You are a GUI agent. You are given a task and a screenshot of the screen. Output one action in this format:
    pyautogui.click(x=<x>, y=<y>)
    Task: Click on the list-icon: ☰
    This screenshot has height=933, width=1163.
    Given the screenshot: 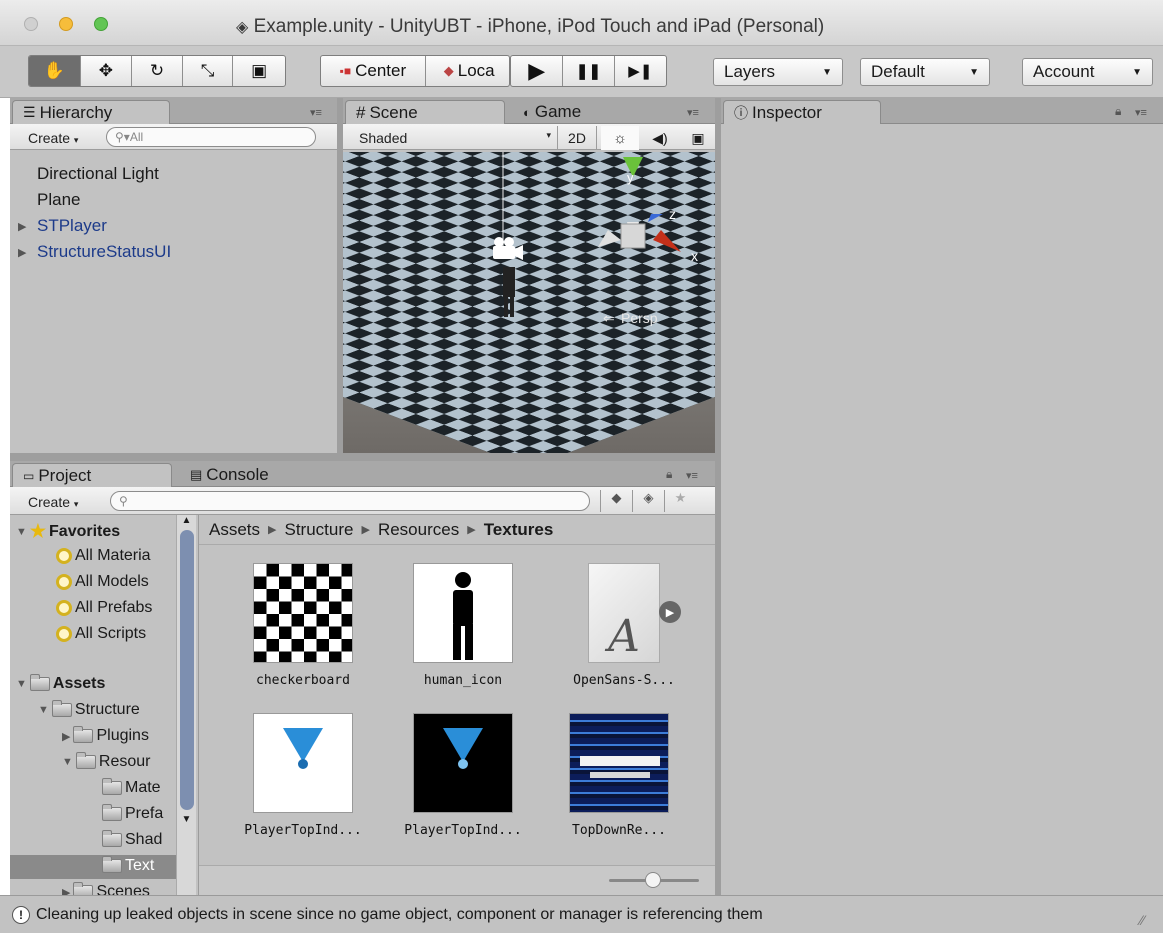 What is the action you would take?
    pyautogui.click(x=29, y=112)
    